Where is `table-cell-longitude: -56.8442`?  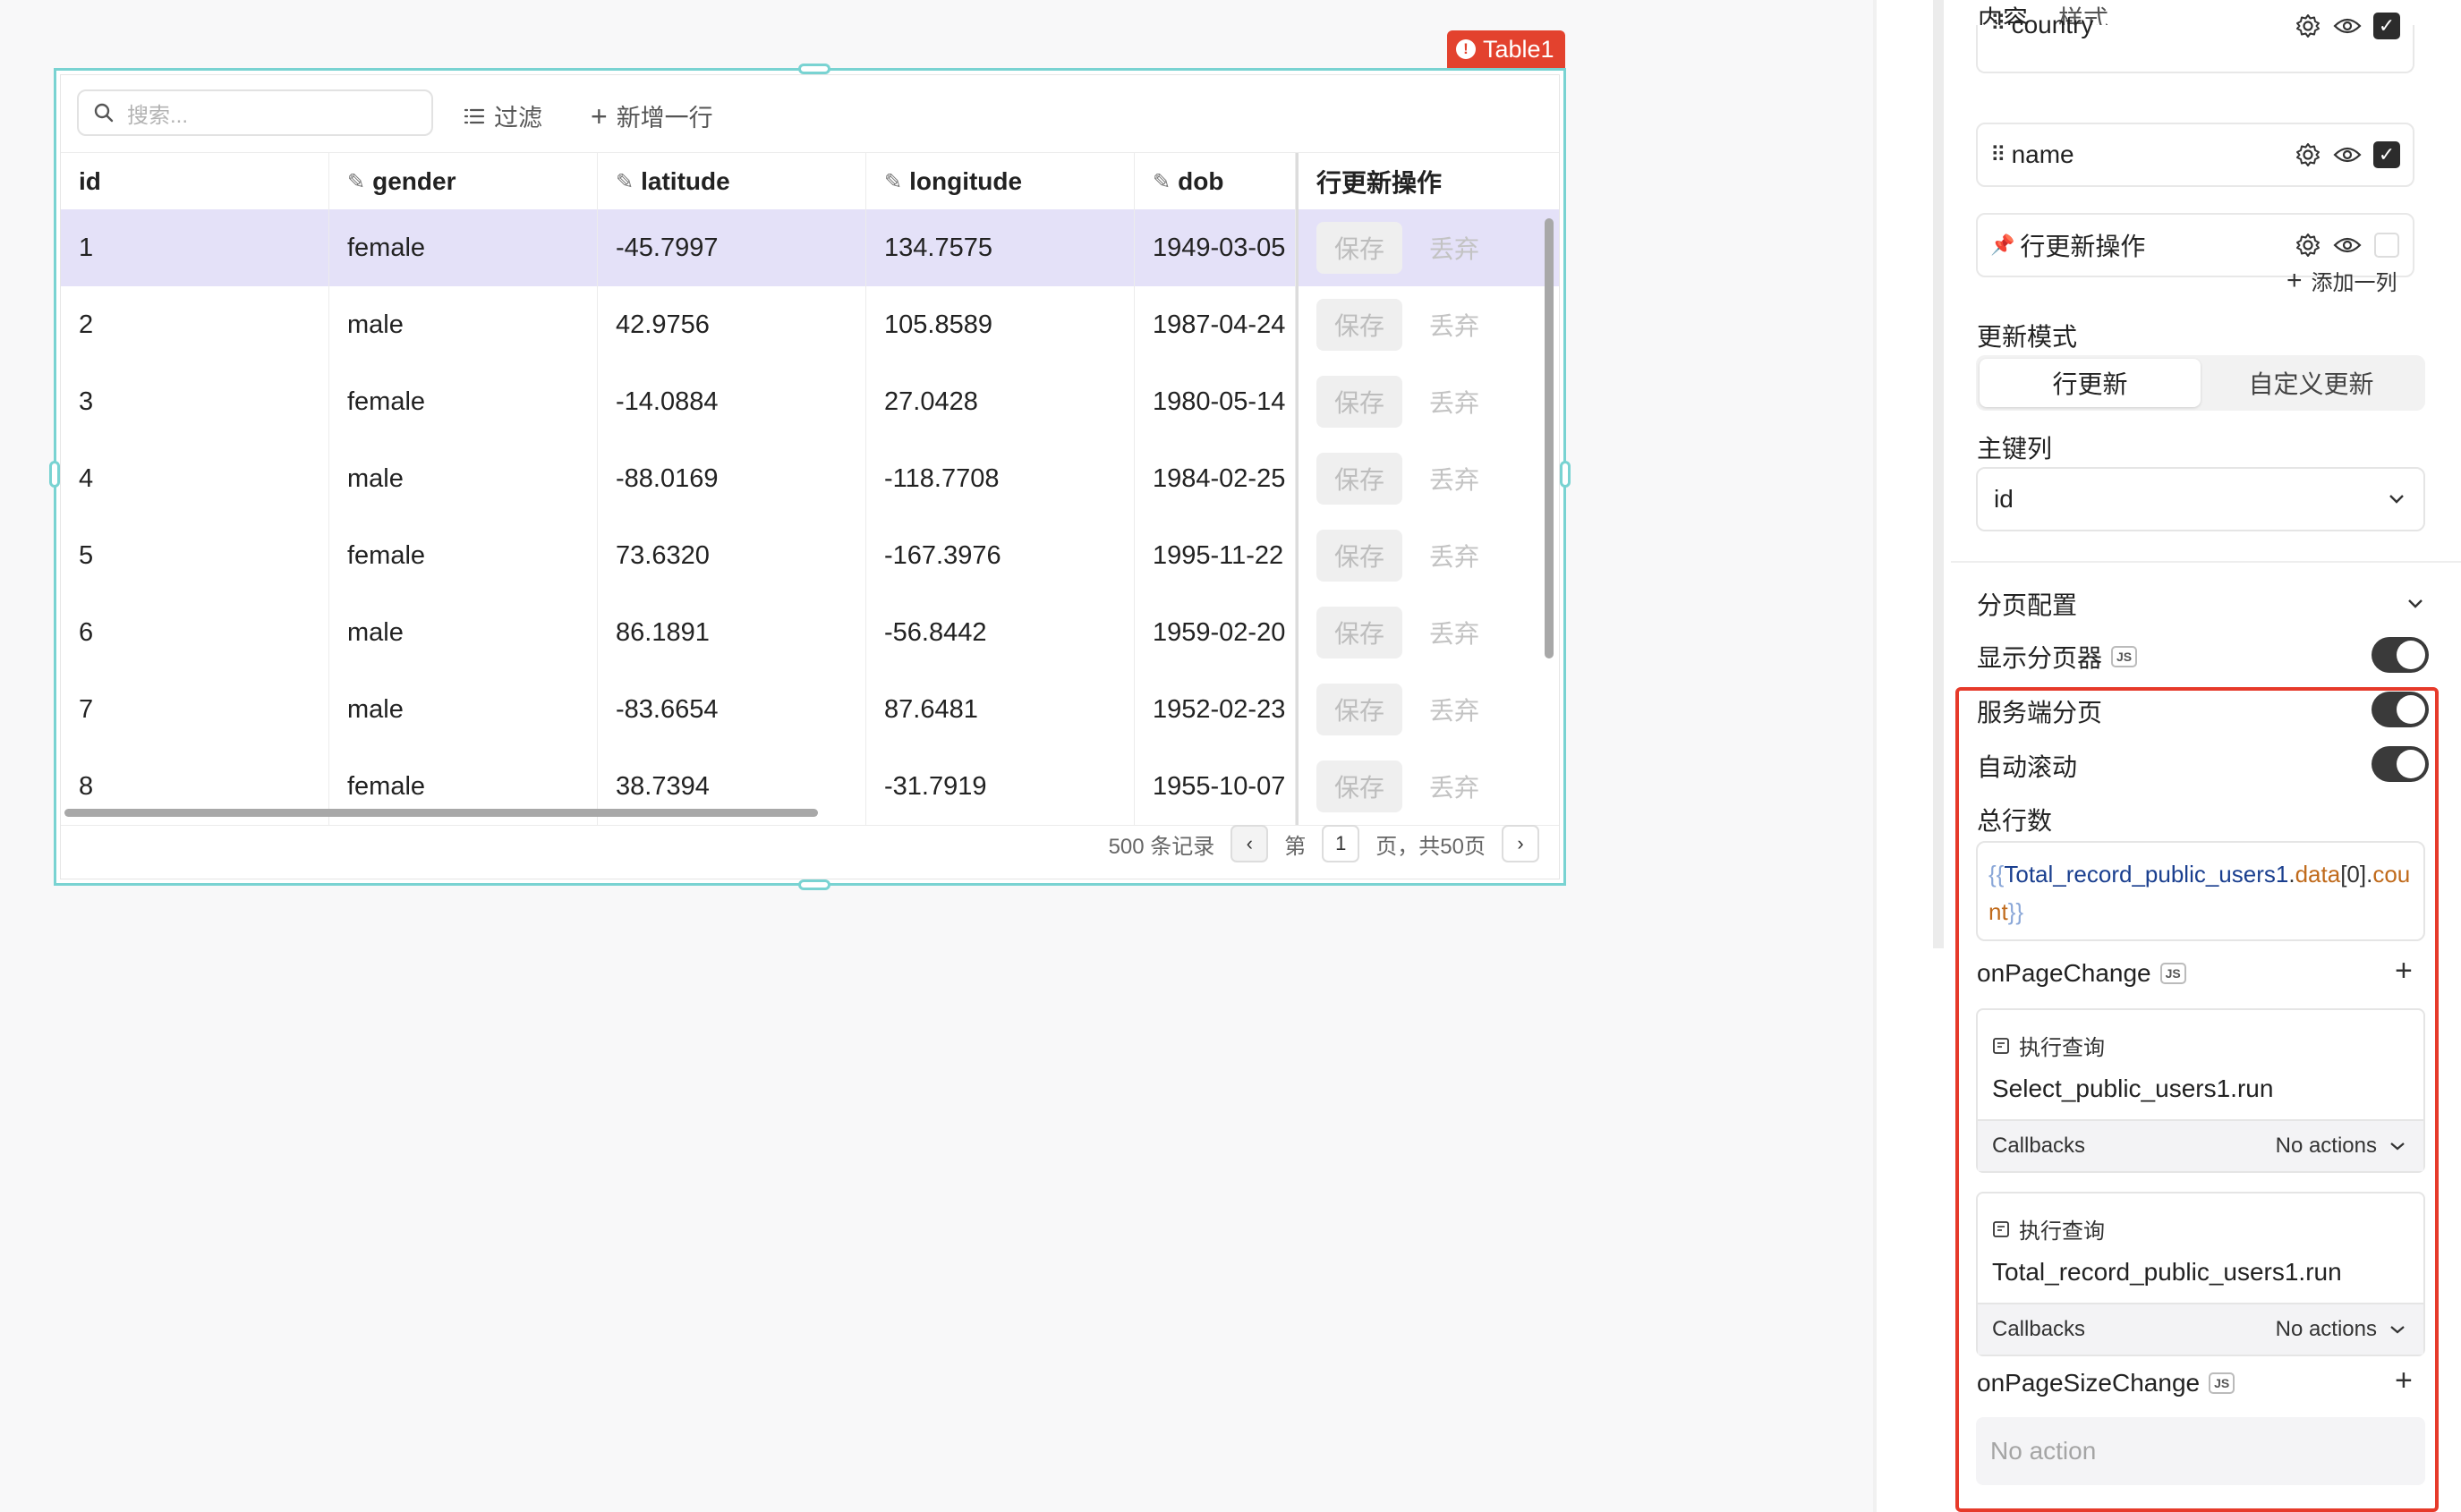
table-cell-longitude: -56.8442 is located at coordinates (1000, 632).